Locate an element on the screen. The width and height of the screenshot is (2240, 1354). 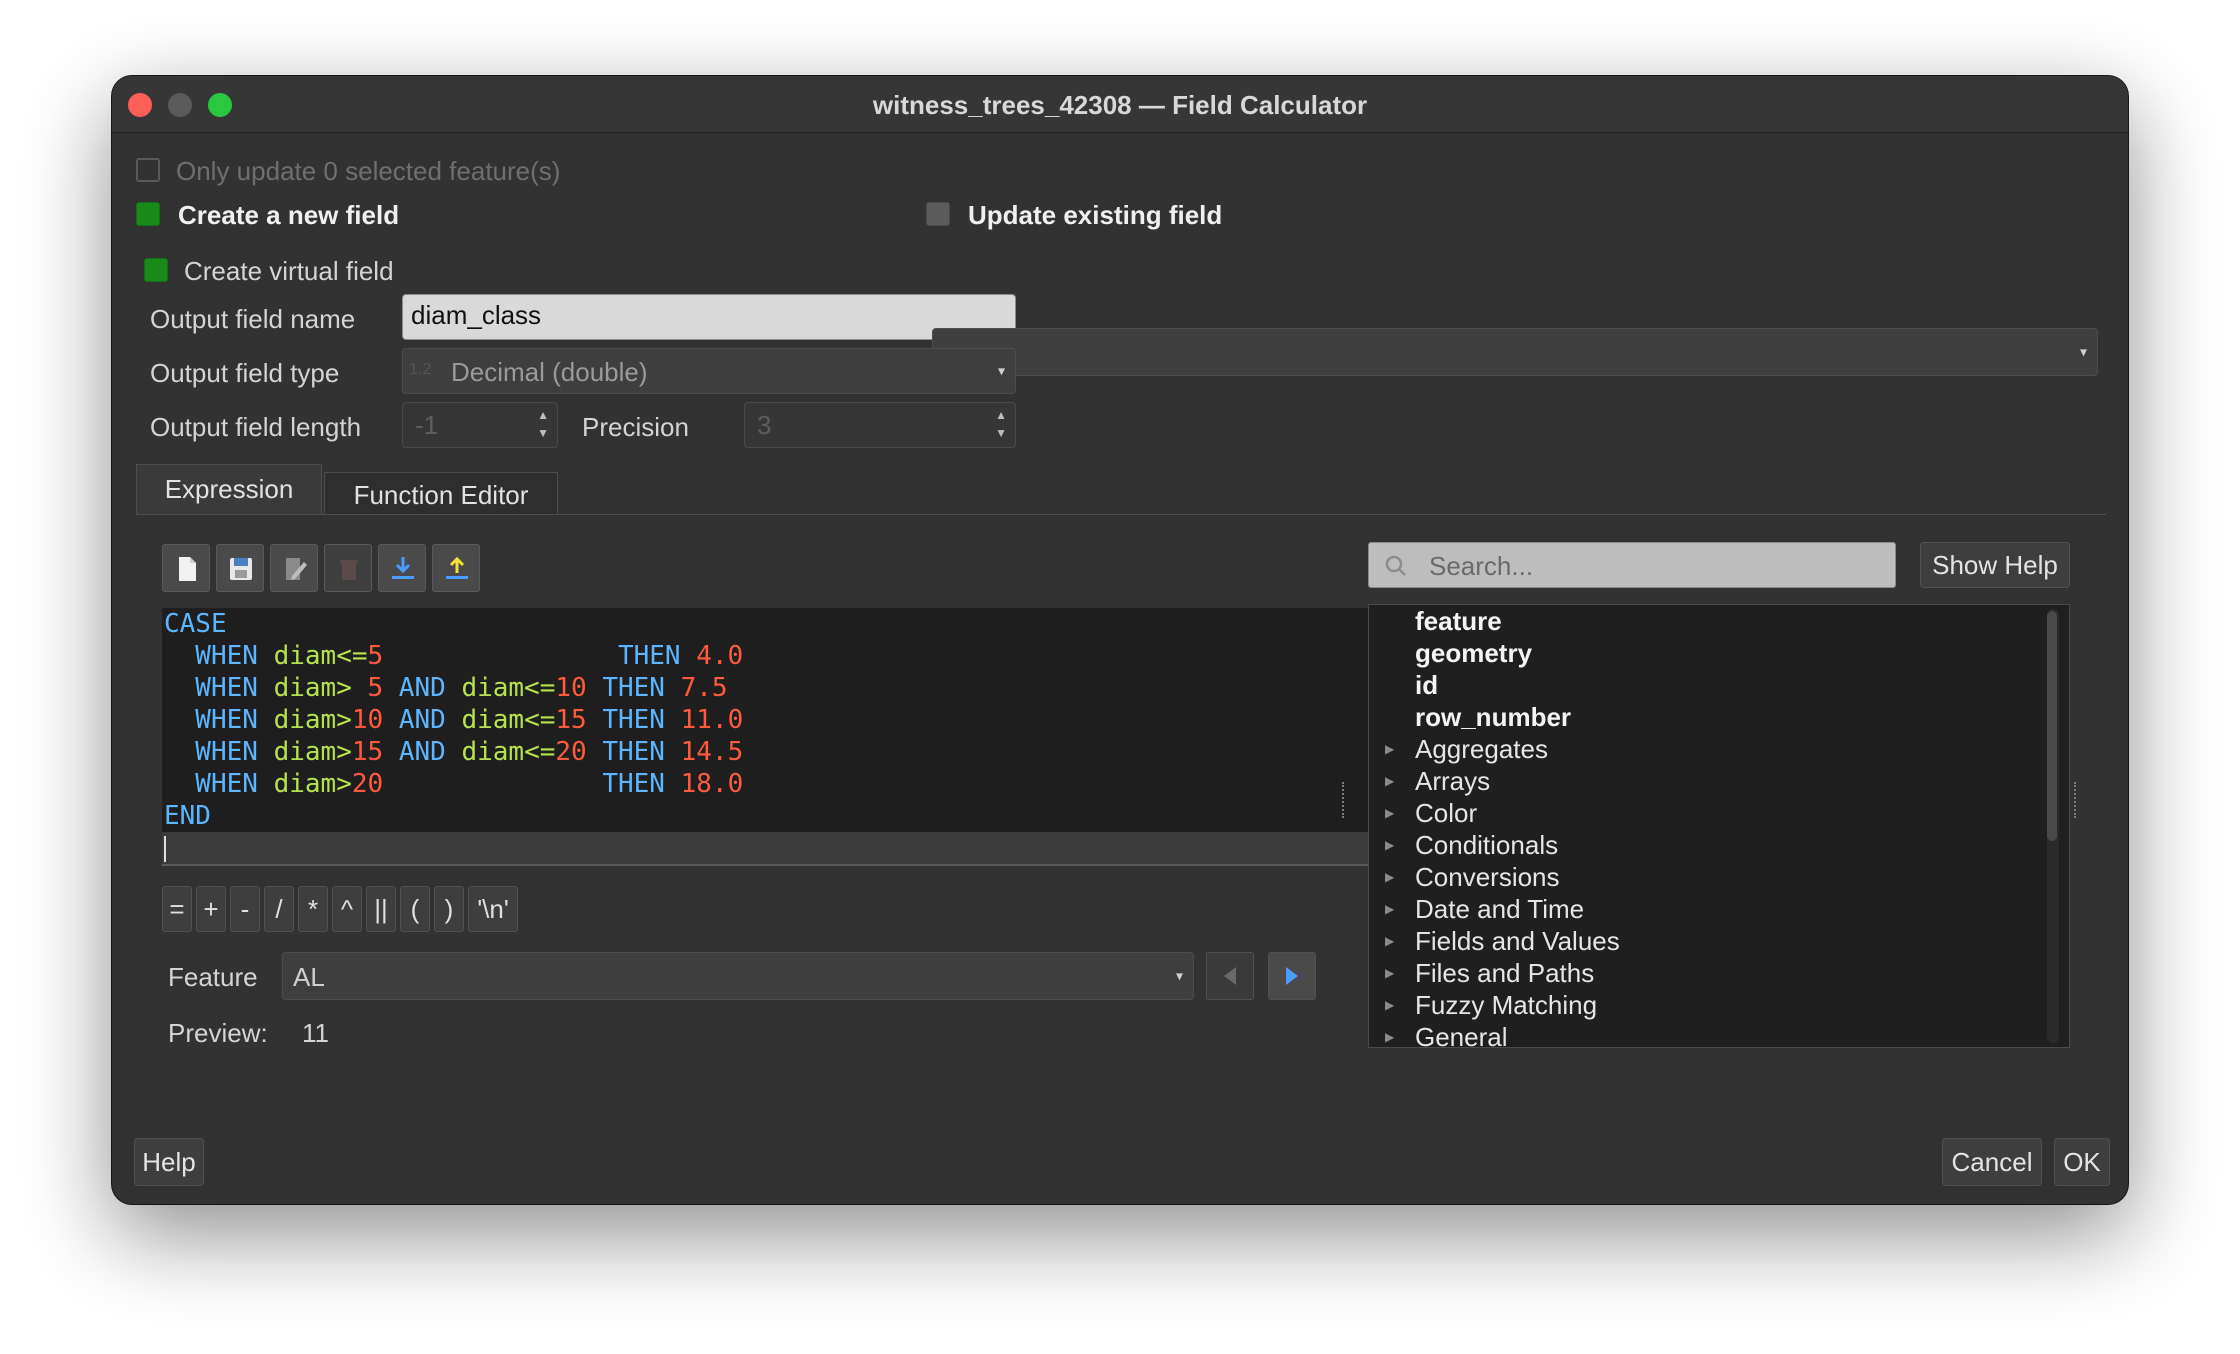
delete-icon is located at coordinates (349, 570).